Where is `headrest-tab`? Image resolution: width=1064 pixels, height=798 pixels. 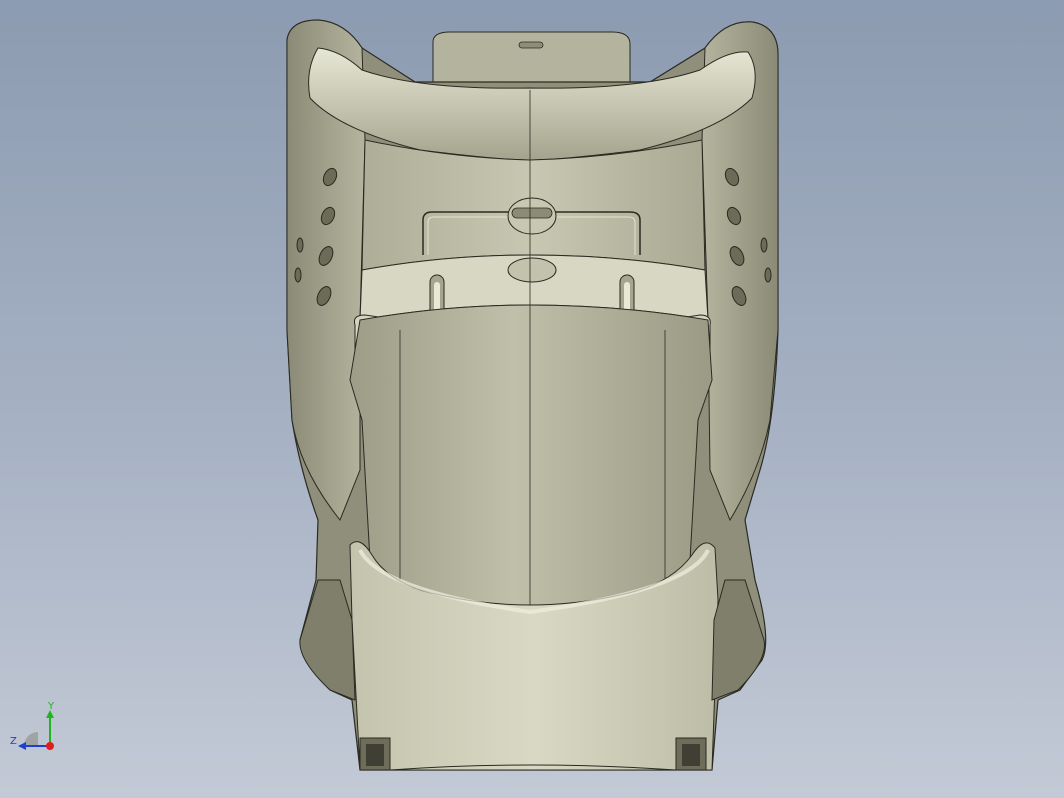
headrest-tab is located at coordinates (531, 61).